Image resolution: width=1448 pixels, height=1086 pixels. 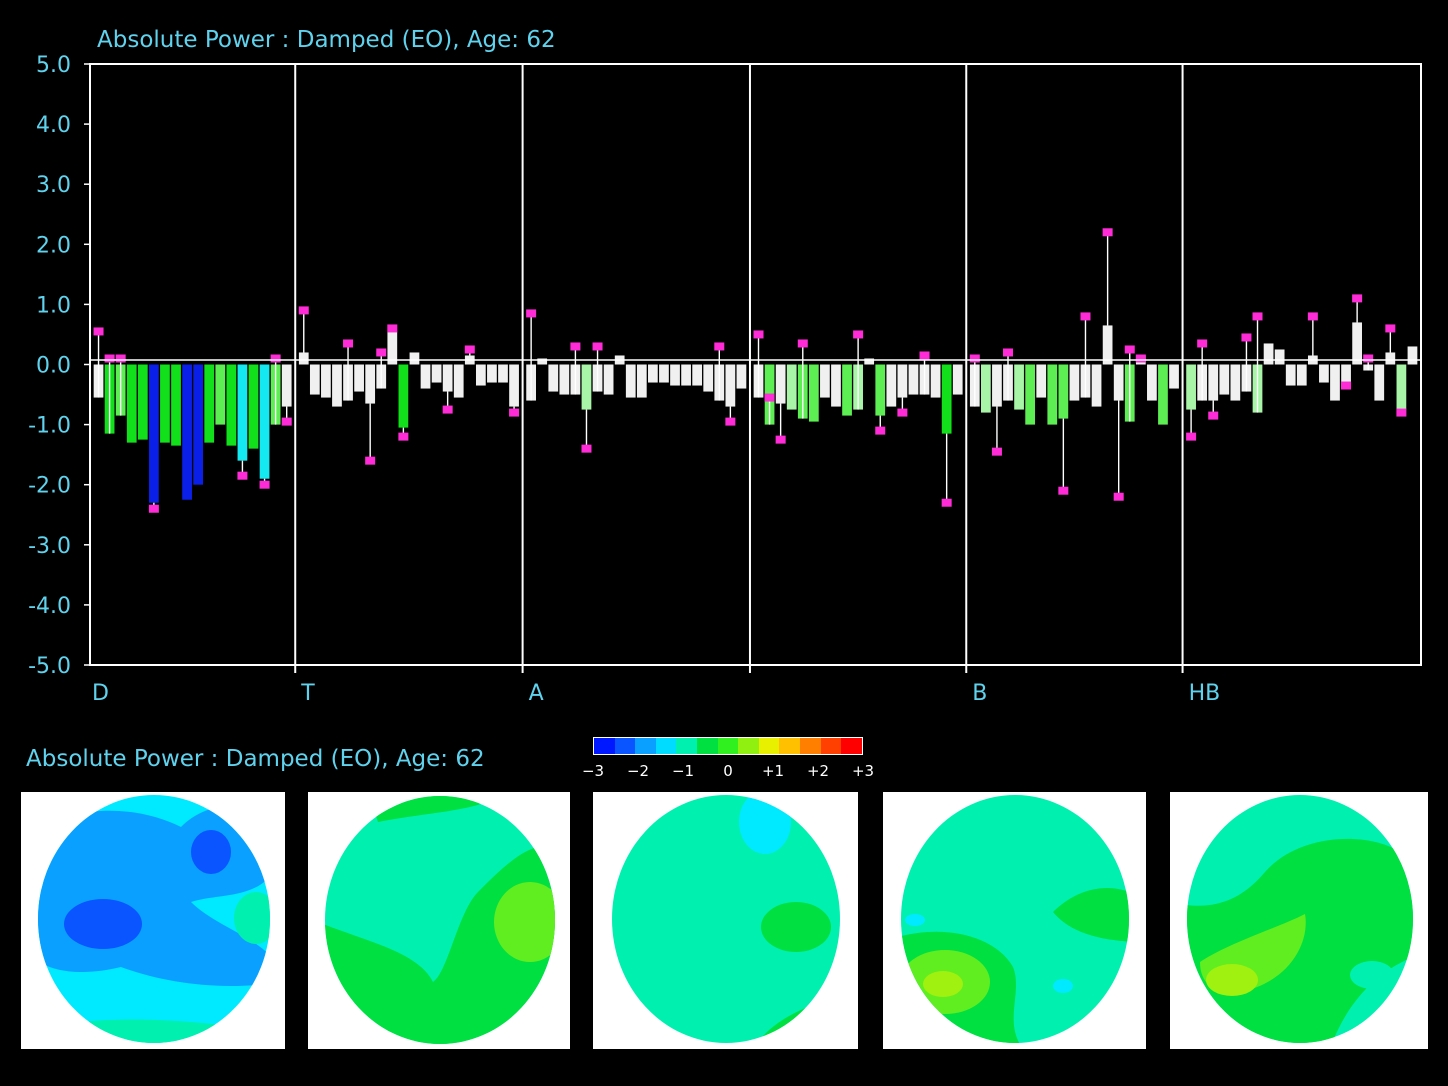 What do you see at coordinates (725, 920) in the screenshot?
I see `head-map-alpha` at bounding box center [725, 920].